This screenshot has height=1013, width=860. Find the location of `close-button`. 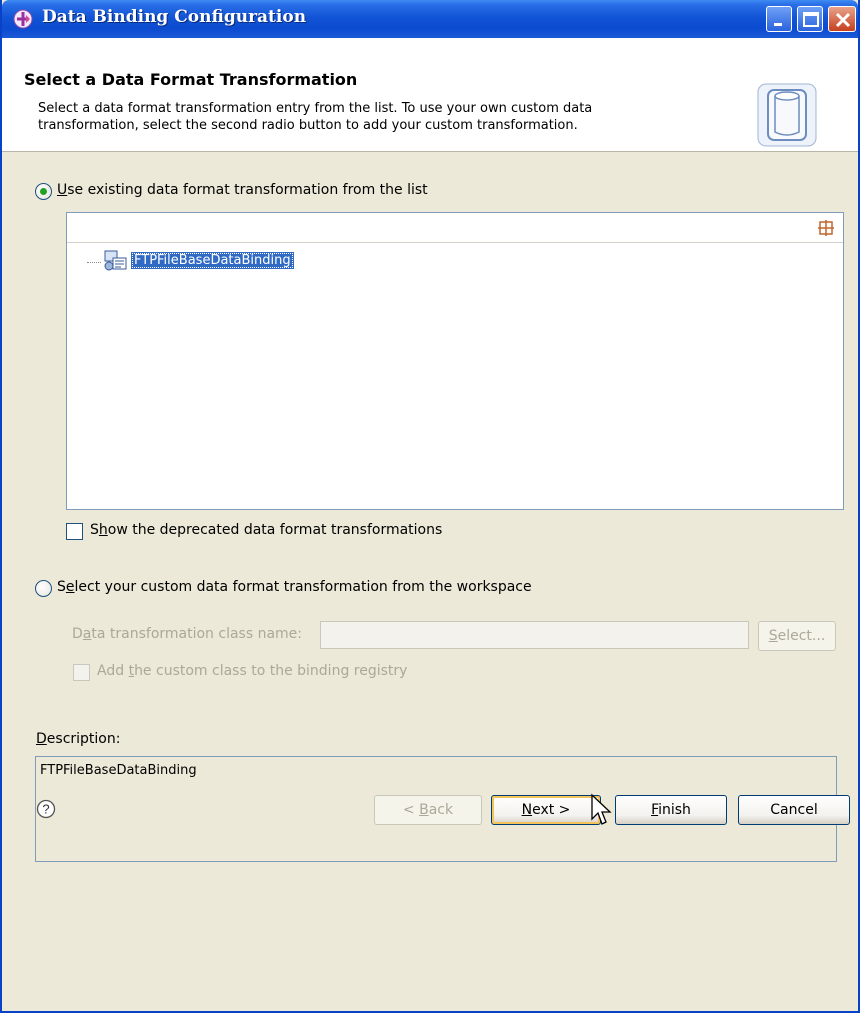

close-button is located at coordinates (842, 19).